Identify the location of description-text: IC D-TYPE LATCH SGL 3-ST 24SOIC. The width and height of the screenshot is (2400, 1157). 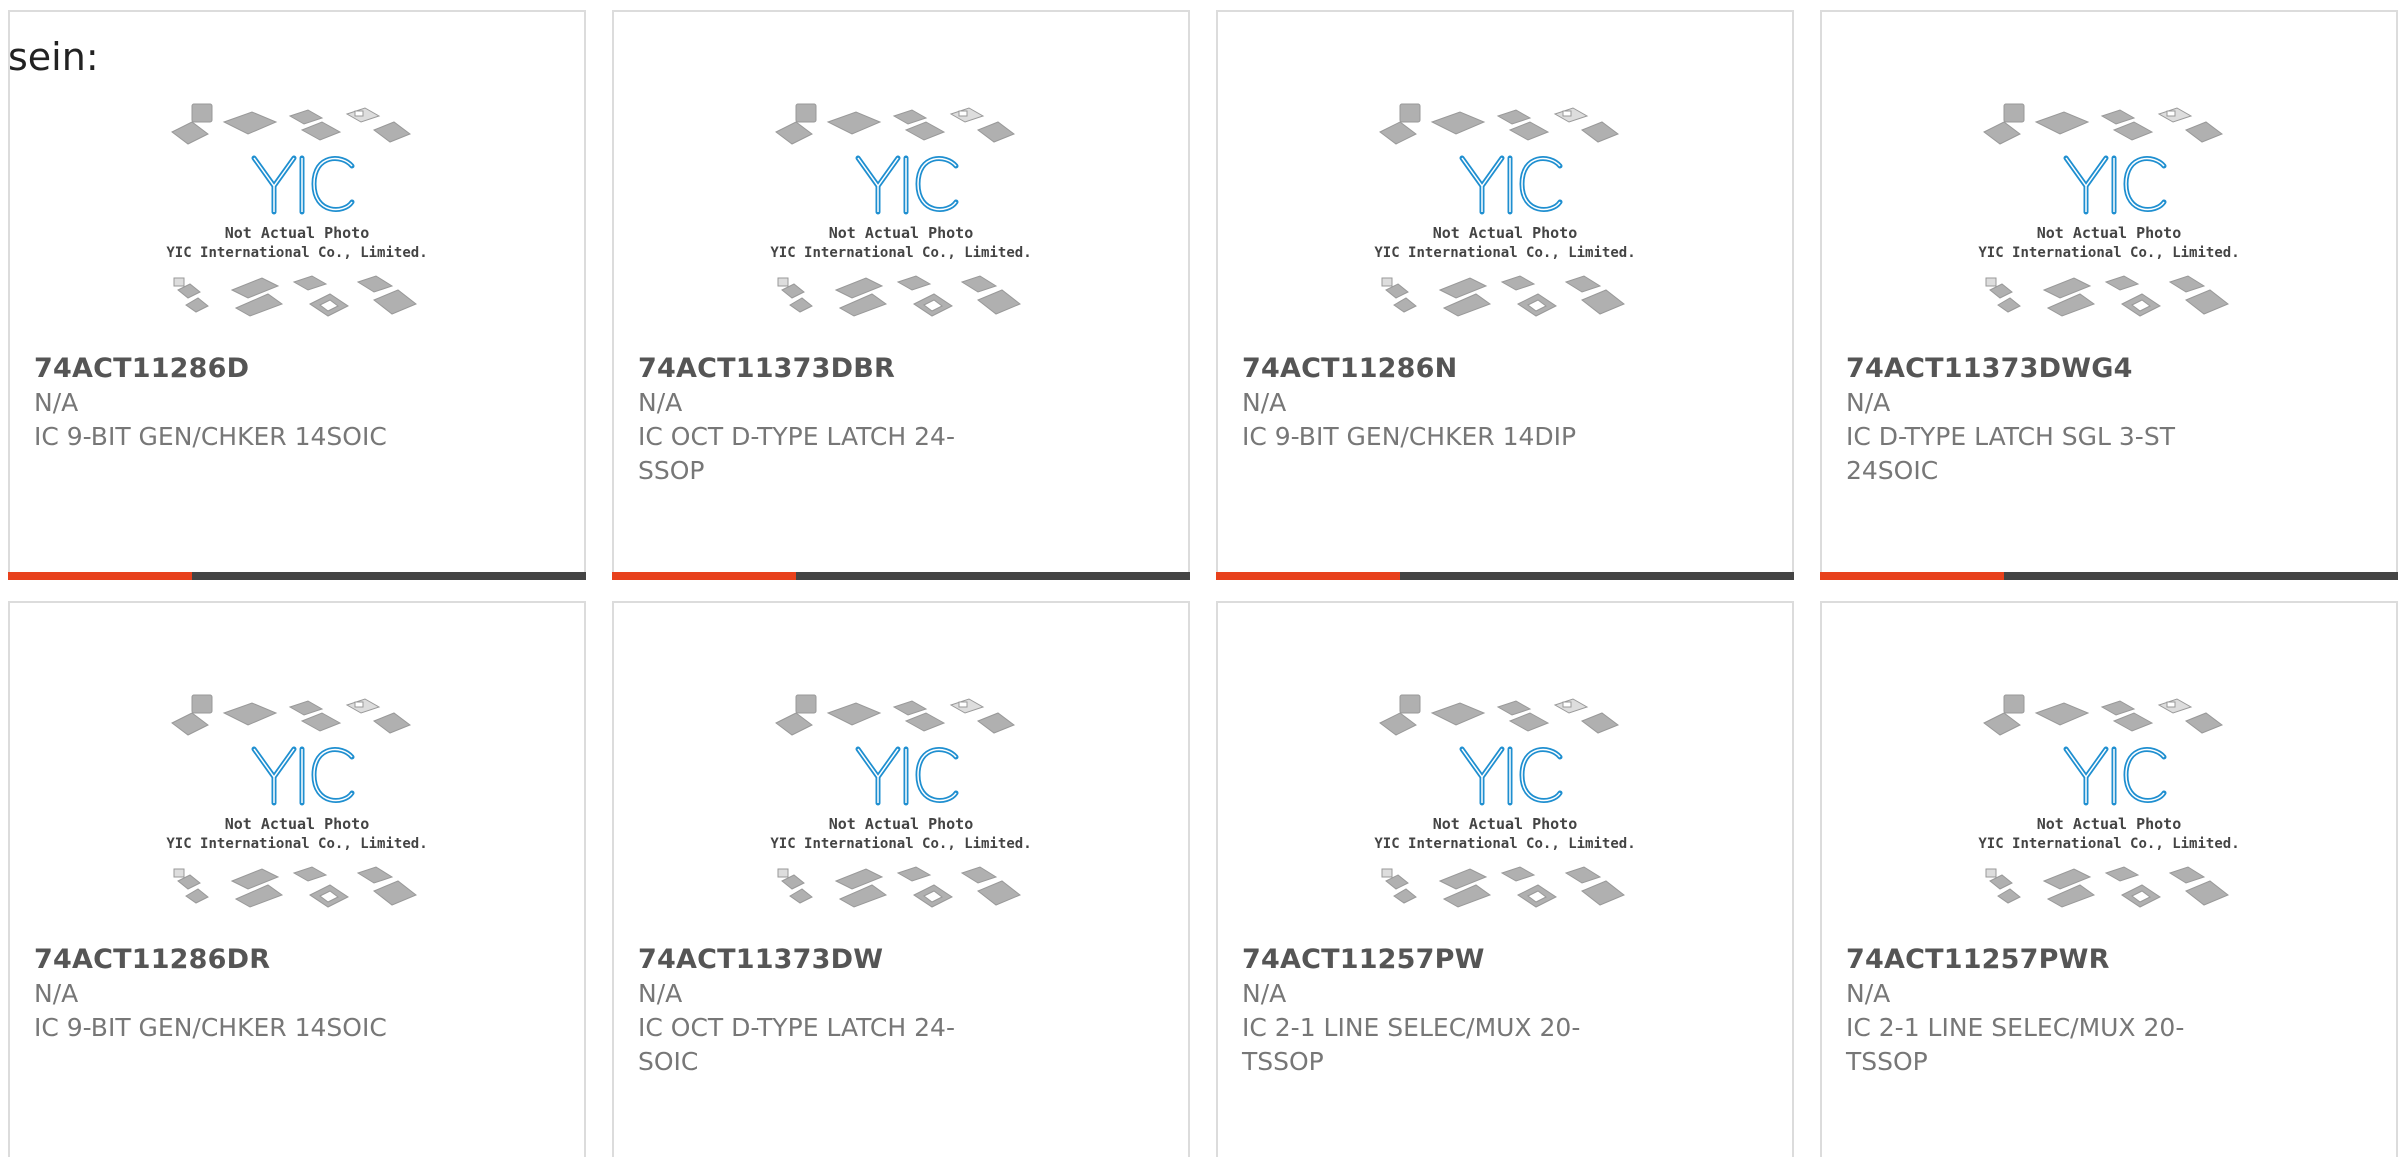
(2010, 453).